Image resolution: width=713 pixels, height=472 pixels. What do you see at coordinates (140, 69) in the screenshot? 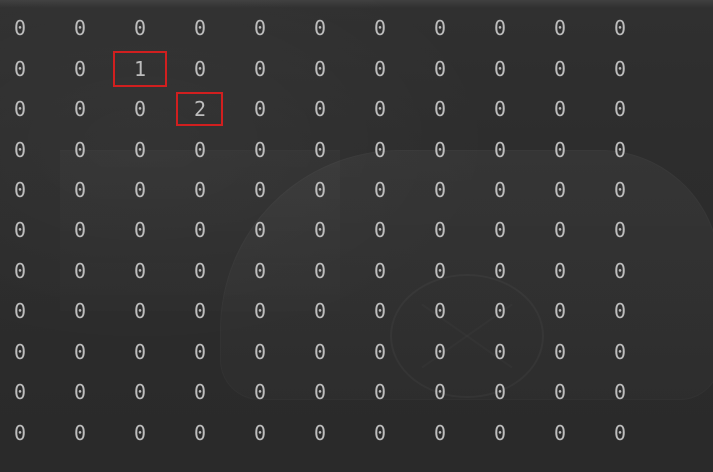
I see `matrix-cell: 1` at bounding box center [140, 69].